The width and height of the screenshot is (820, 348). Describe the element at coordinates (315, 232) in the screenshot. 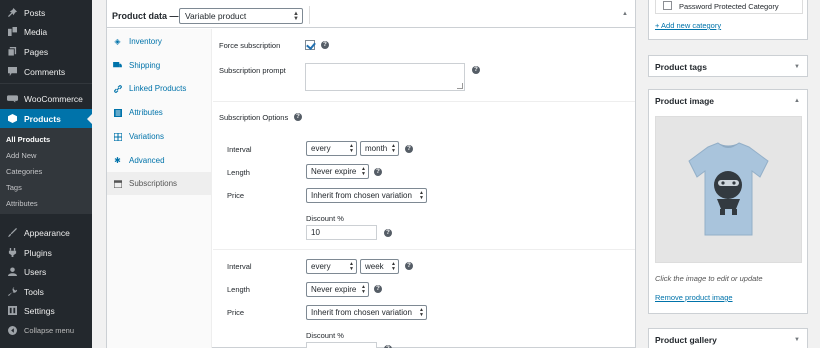

I see `input-value: 10` at that location.